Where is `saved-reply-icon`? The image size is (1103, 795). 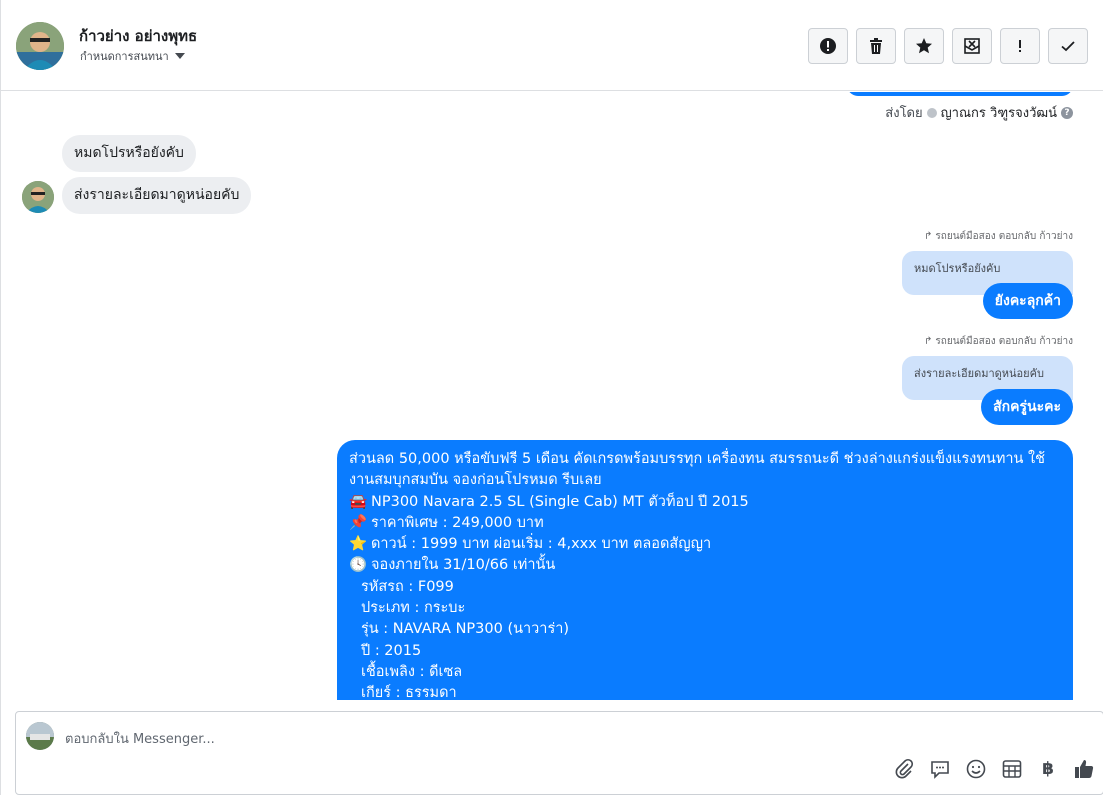
saved-reply-icon is located at coordinates (940, 769).